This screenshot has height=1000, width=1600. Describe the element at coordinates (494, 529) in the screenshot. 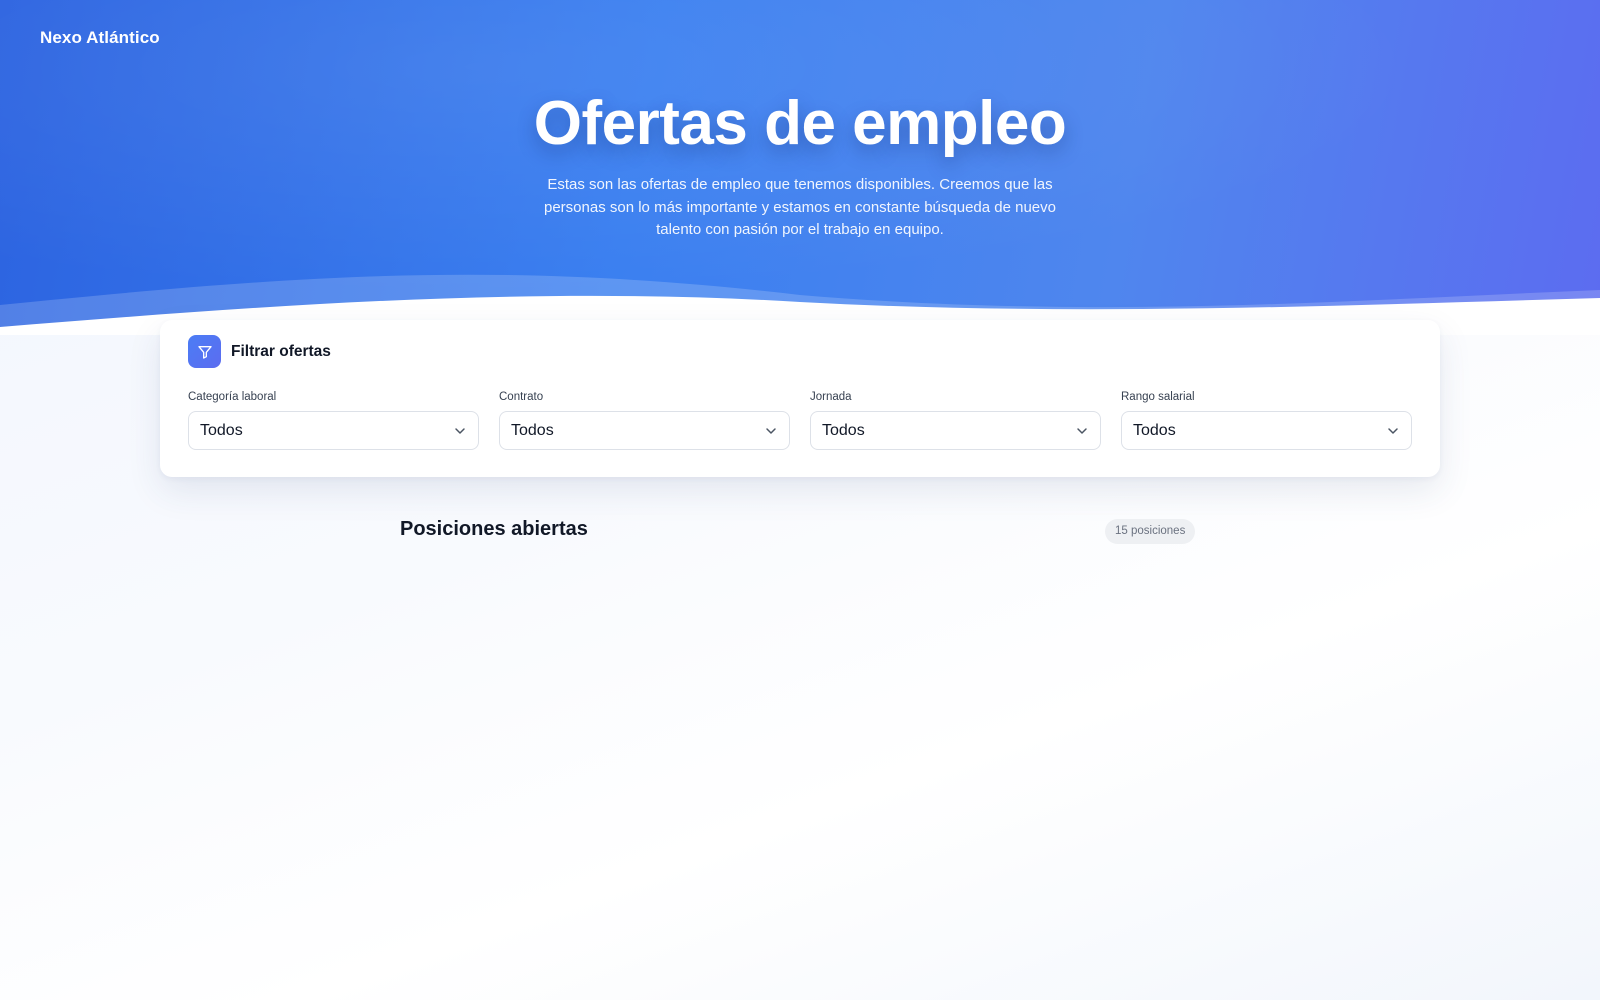

I see `positions-title: Posiciones abiertas` at that location.